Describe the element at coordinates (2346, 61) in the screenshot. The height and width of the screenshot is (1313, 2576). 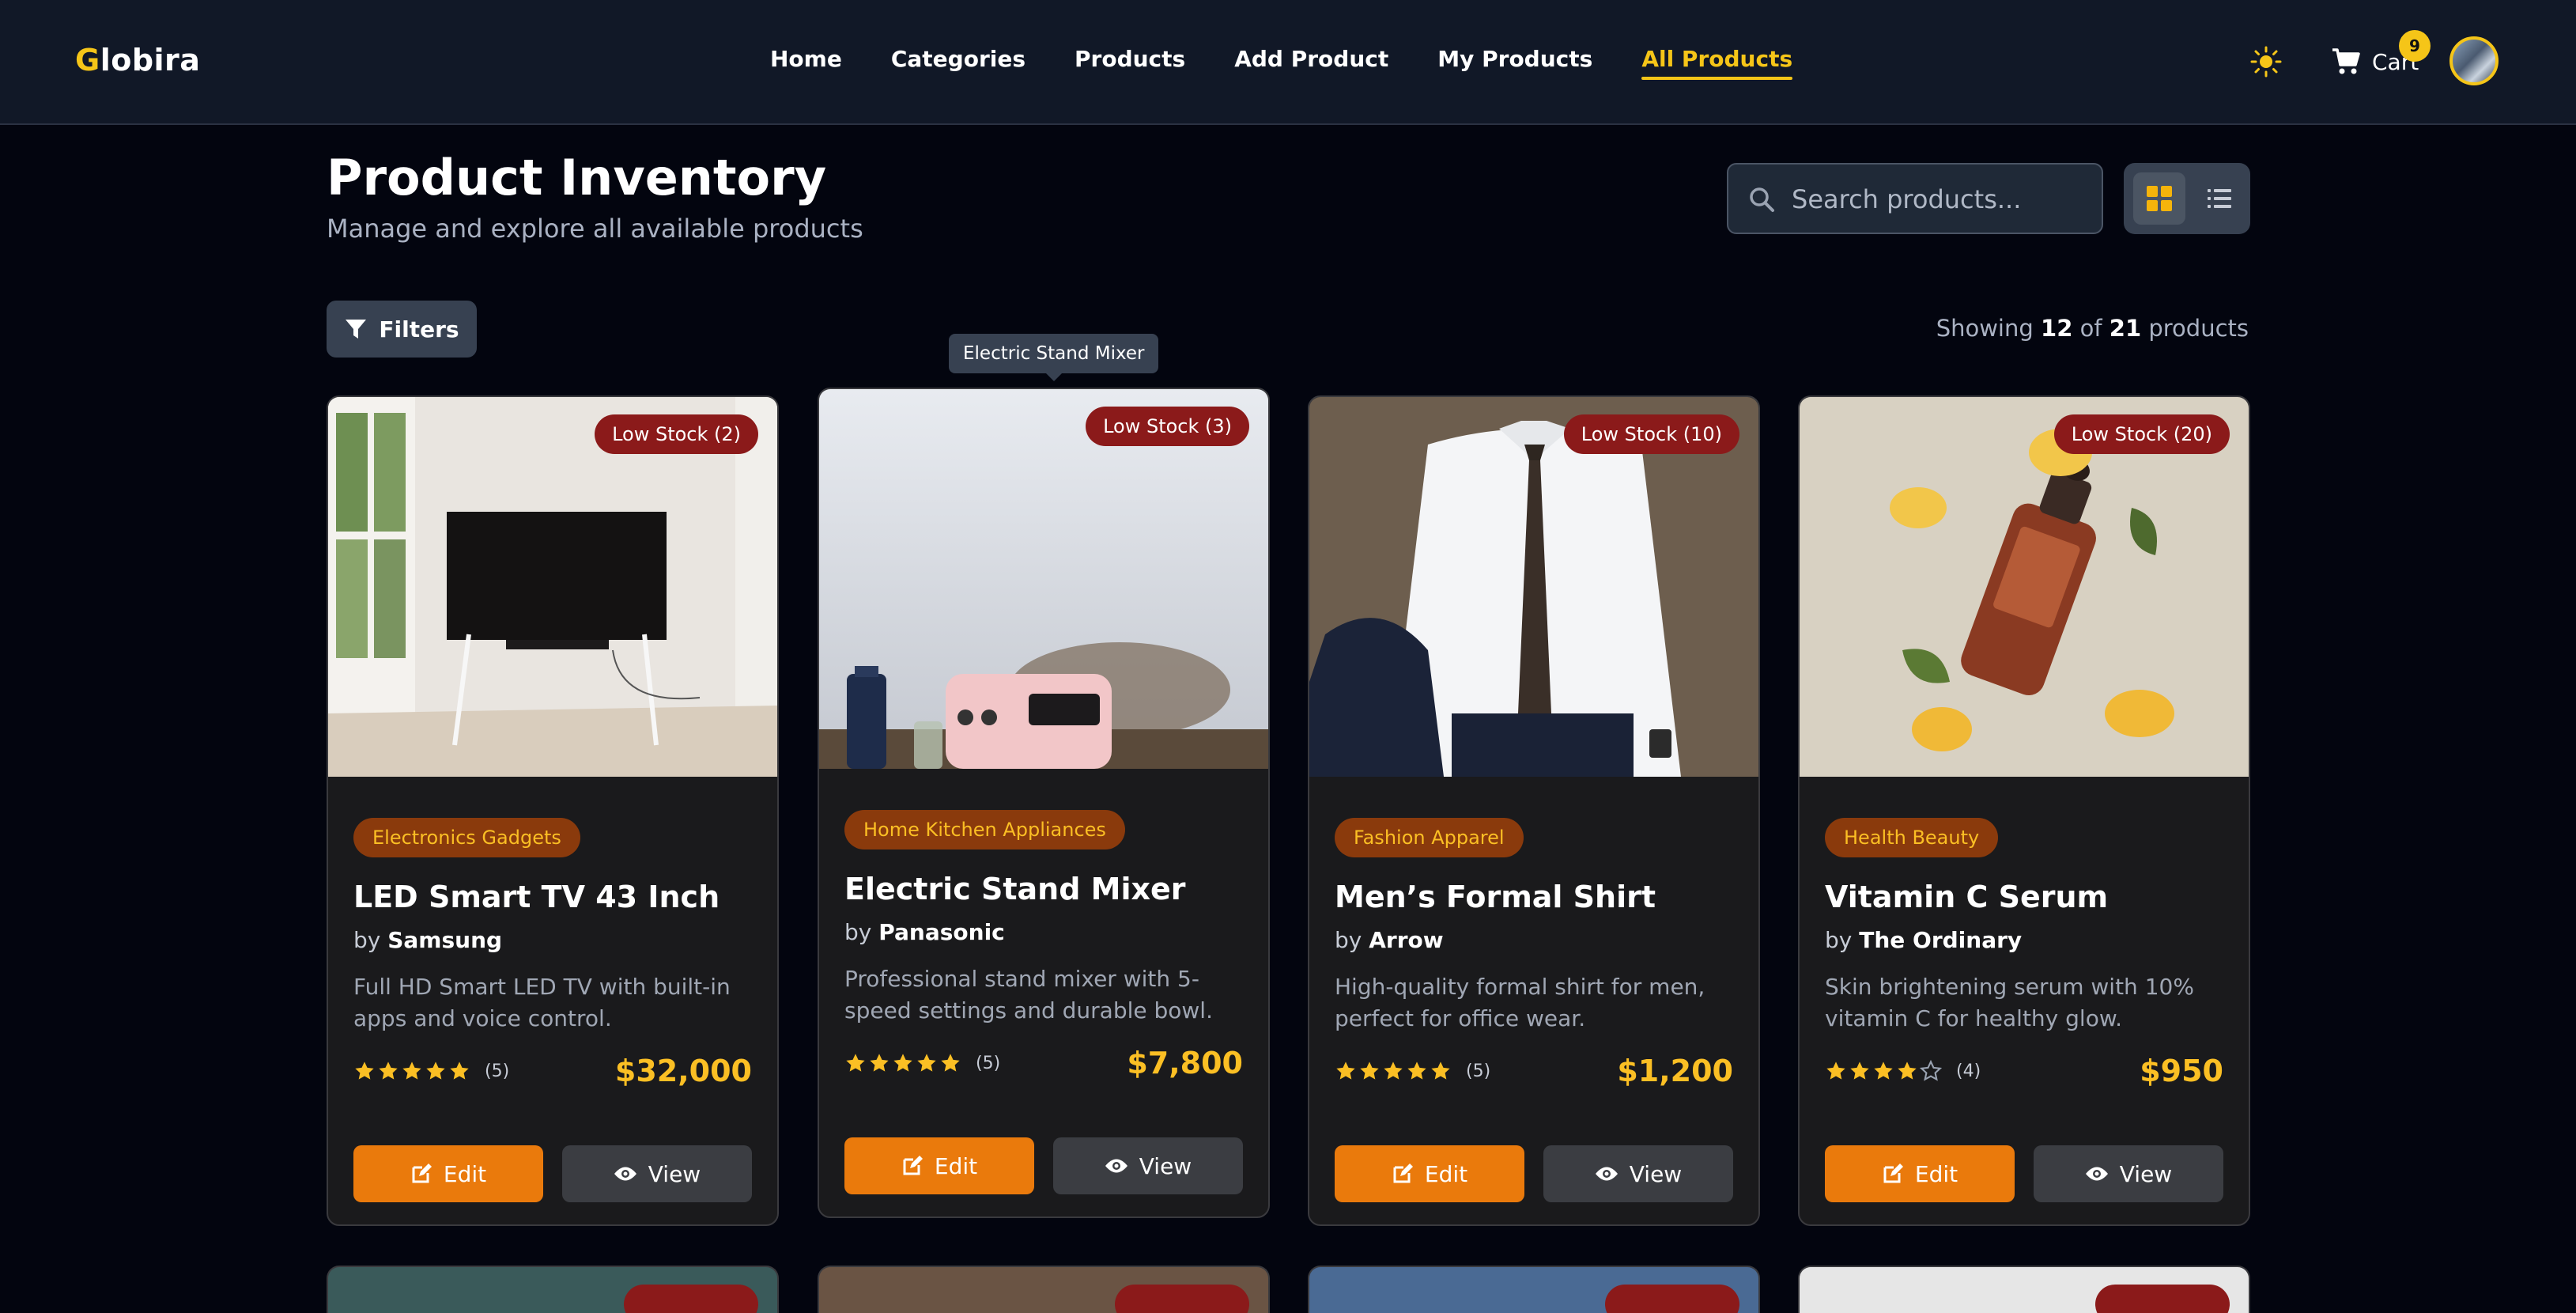
I see `cart-icon` at that location.